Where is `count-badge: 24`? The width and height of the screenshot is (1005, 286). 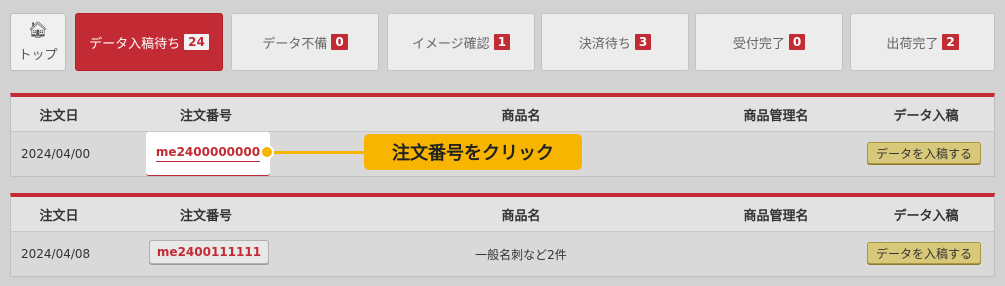 count-badge: 24 is located at coordinates (196, 42).